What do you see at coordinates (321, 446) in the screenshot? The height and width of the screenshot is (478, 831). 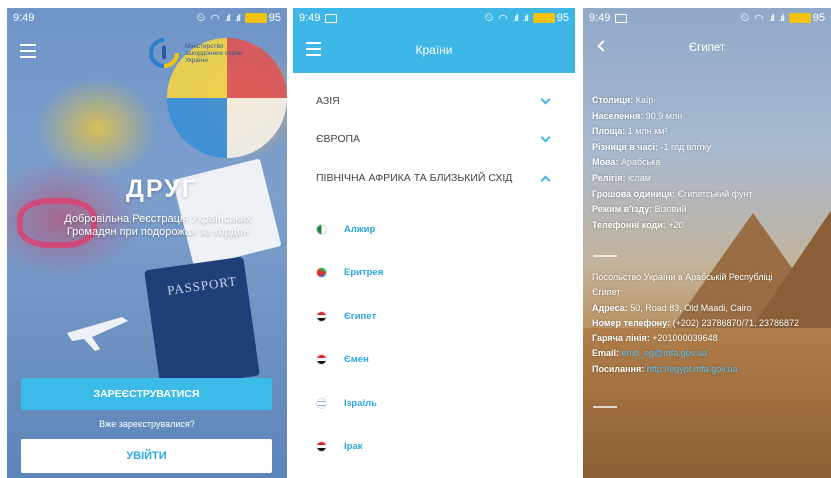 I see `iraq-flag-icon` at bounding box center [321, 446].